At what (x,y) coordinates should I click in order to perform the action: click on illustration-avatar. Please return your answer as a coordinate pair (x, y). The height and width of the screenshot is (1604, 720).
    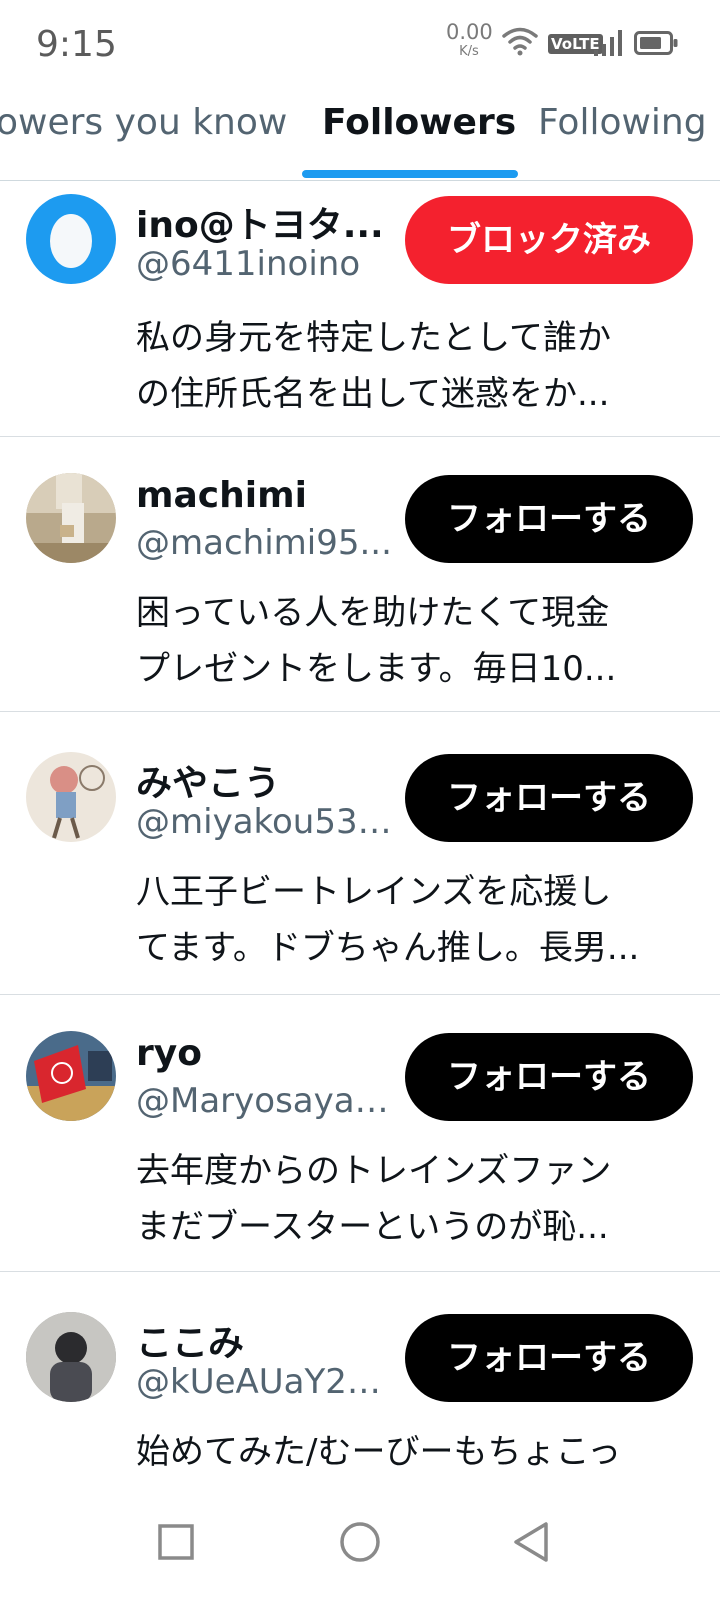
    Looking at the image, I should click on (71, 797).